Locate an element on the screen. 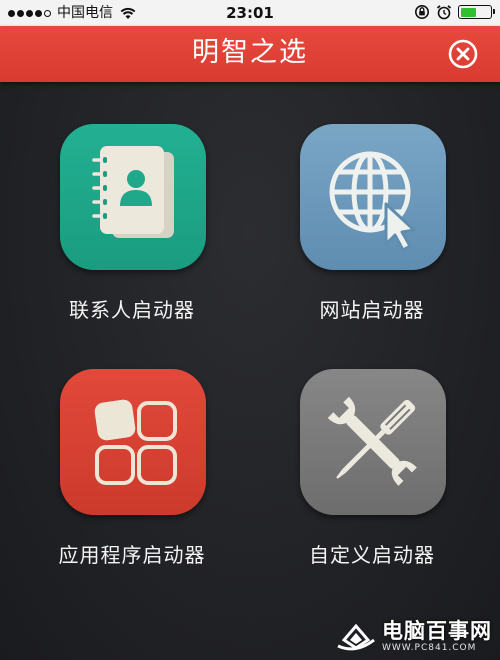  status-bar: 中国电信 23:01 is located at coordinates (250, 13).